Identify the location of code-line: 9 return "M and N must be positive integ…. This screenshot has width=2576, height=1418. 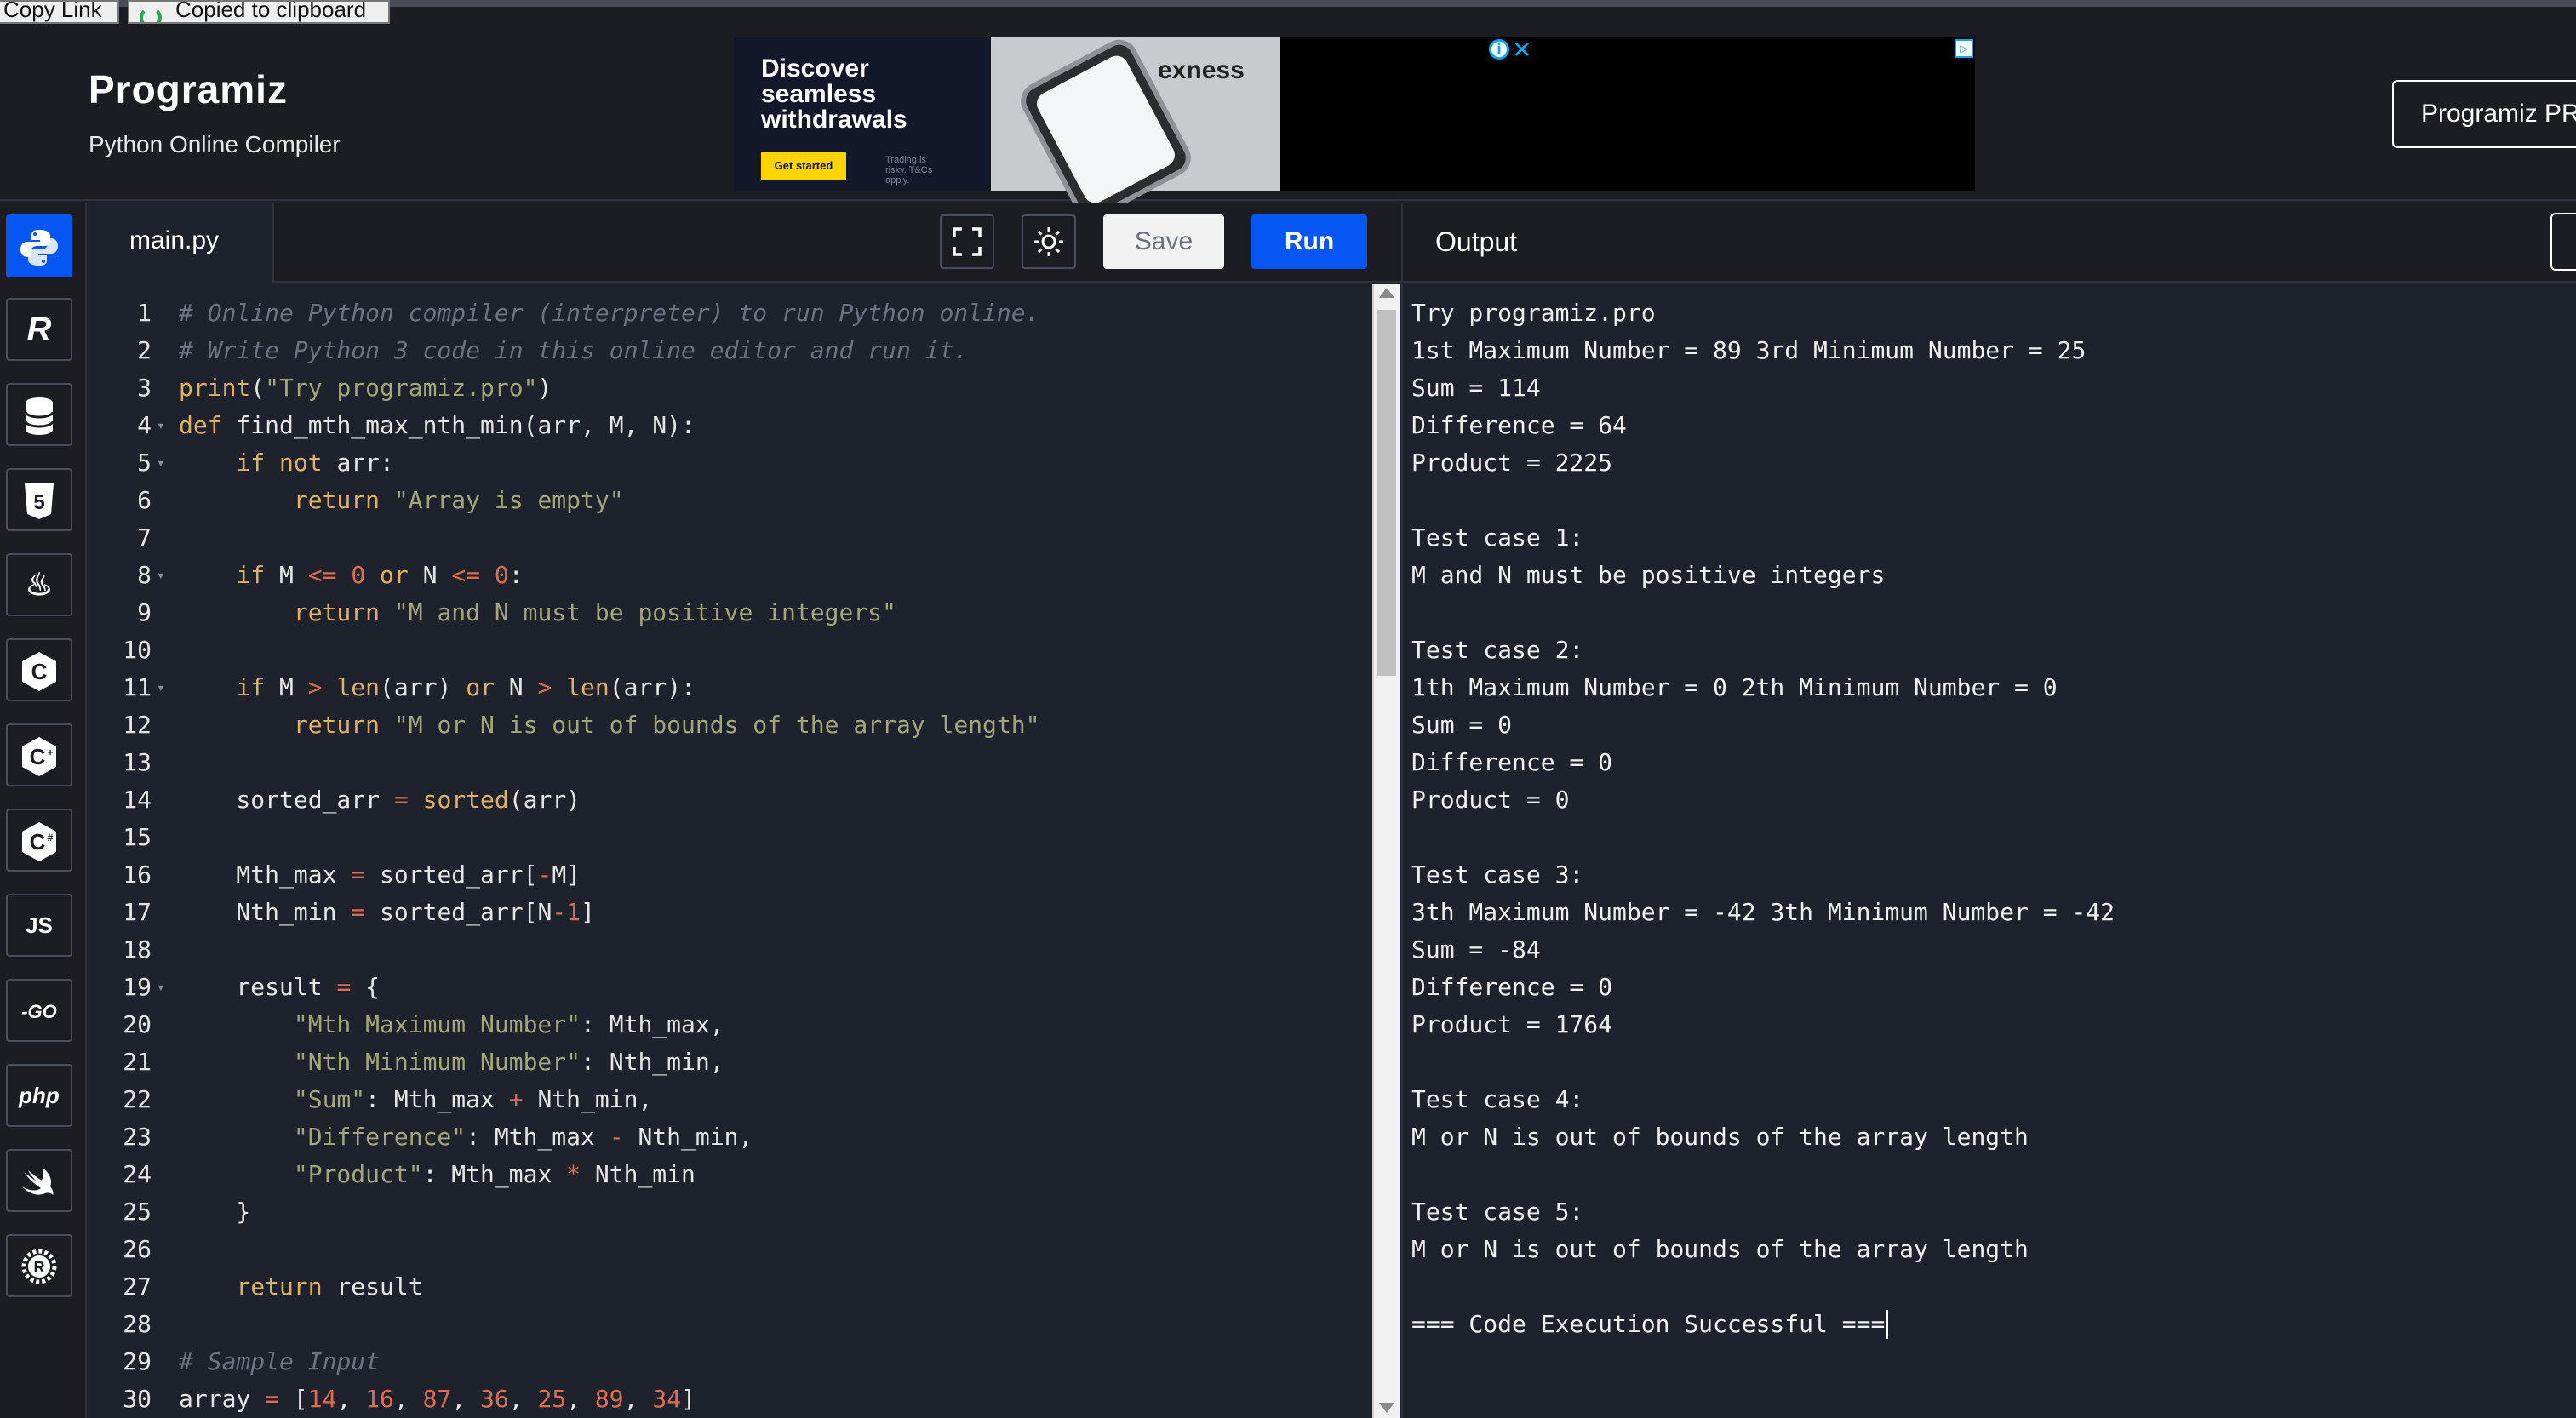
(731, 613).